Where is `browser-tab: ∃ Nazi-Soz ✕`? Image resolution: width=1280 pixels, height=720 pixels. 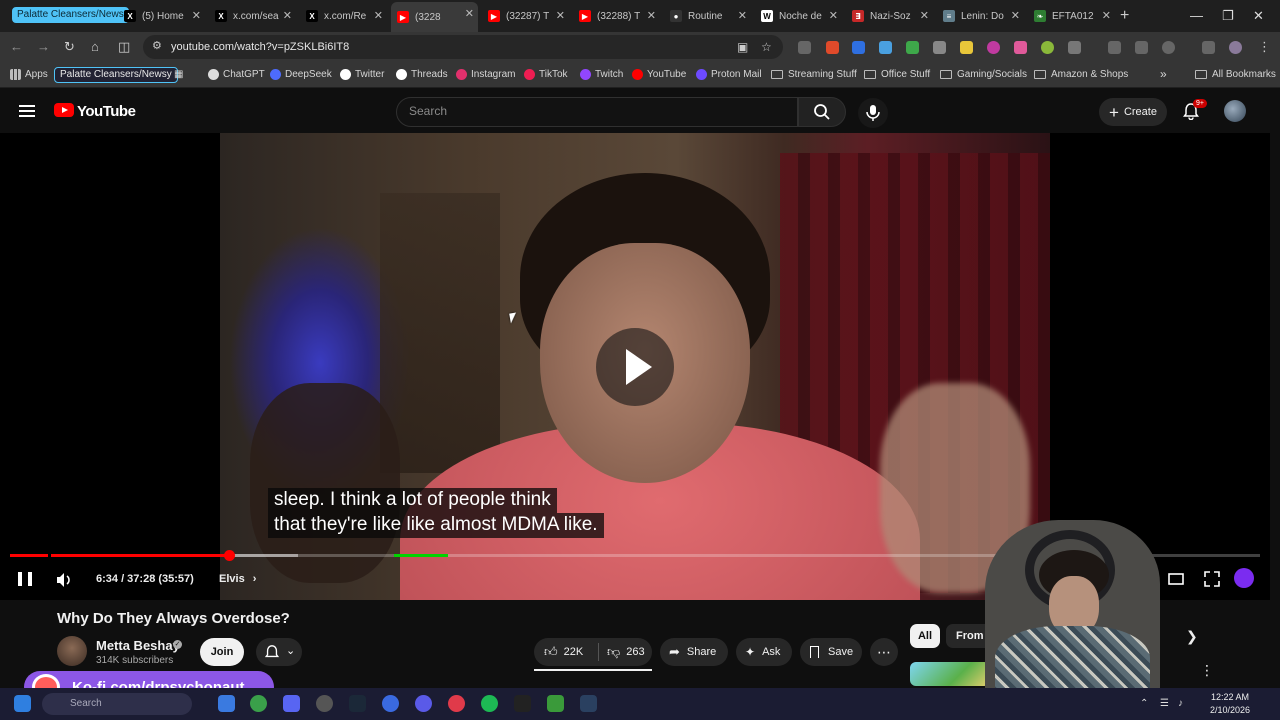
browser-tab: ∃ Nazi-Soz ✕ is located at coordinates (889, 16).